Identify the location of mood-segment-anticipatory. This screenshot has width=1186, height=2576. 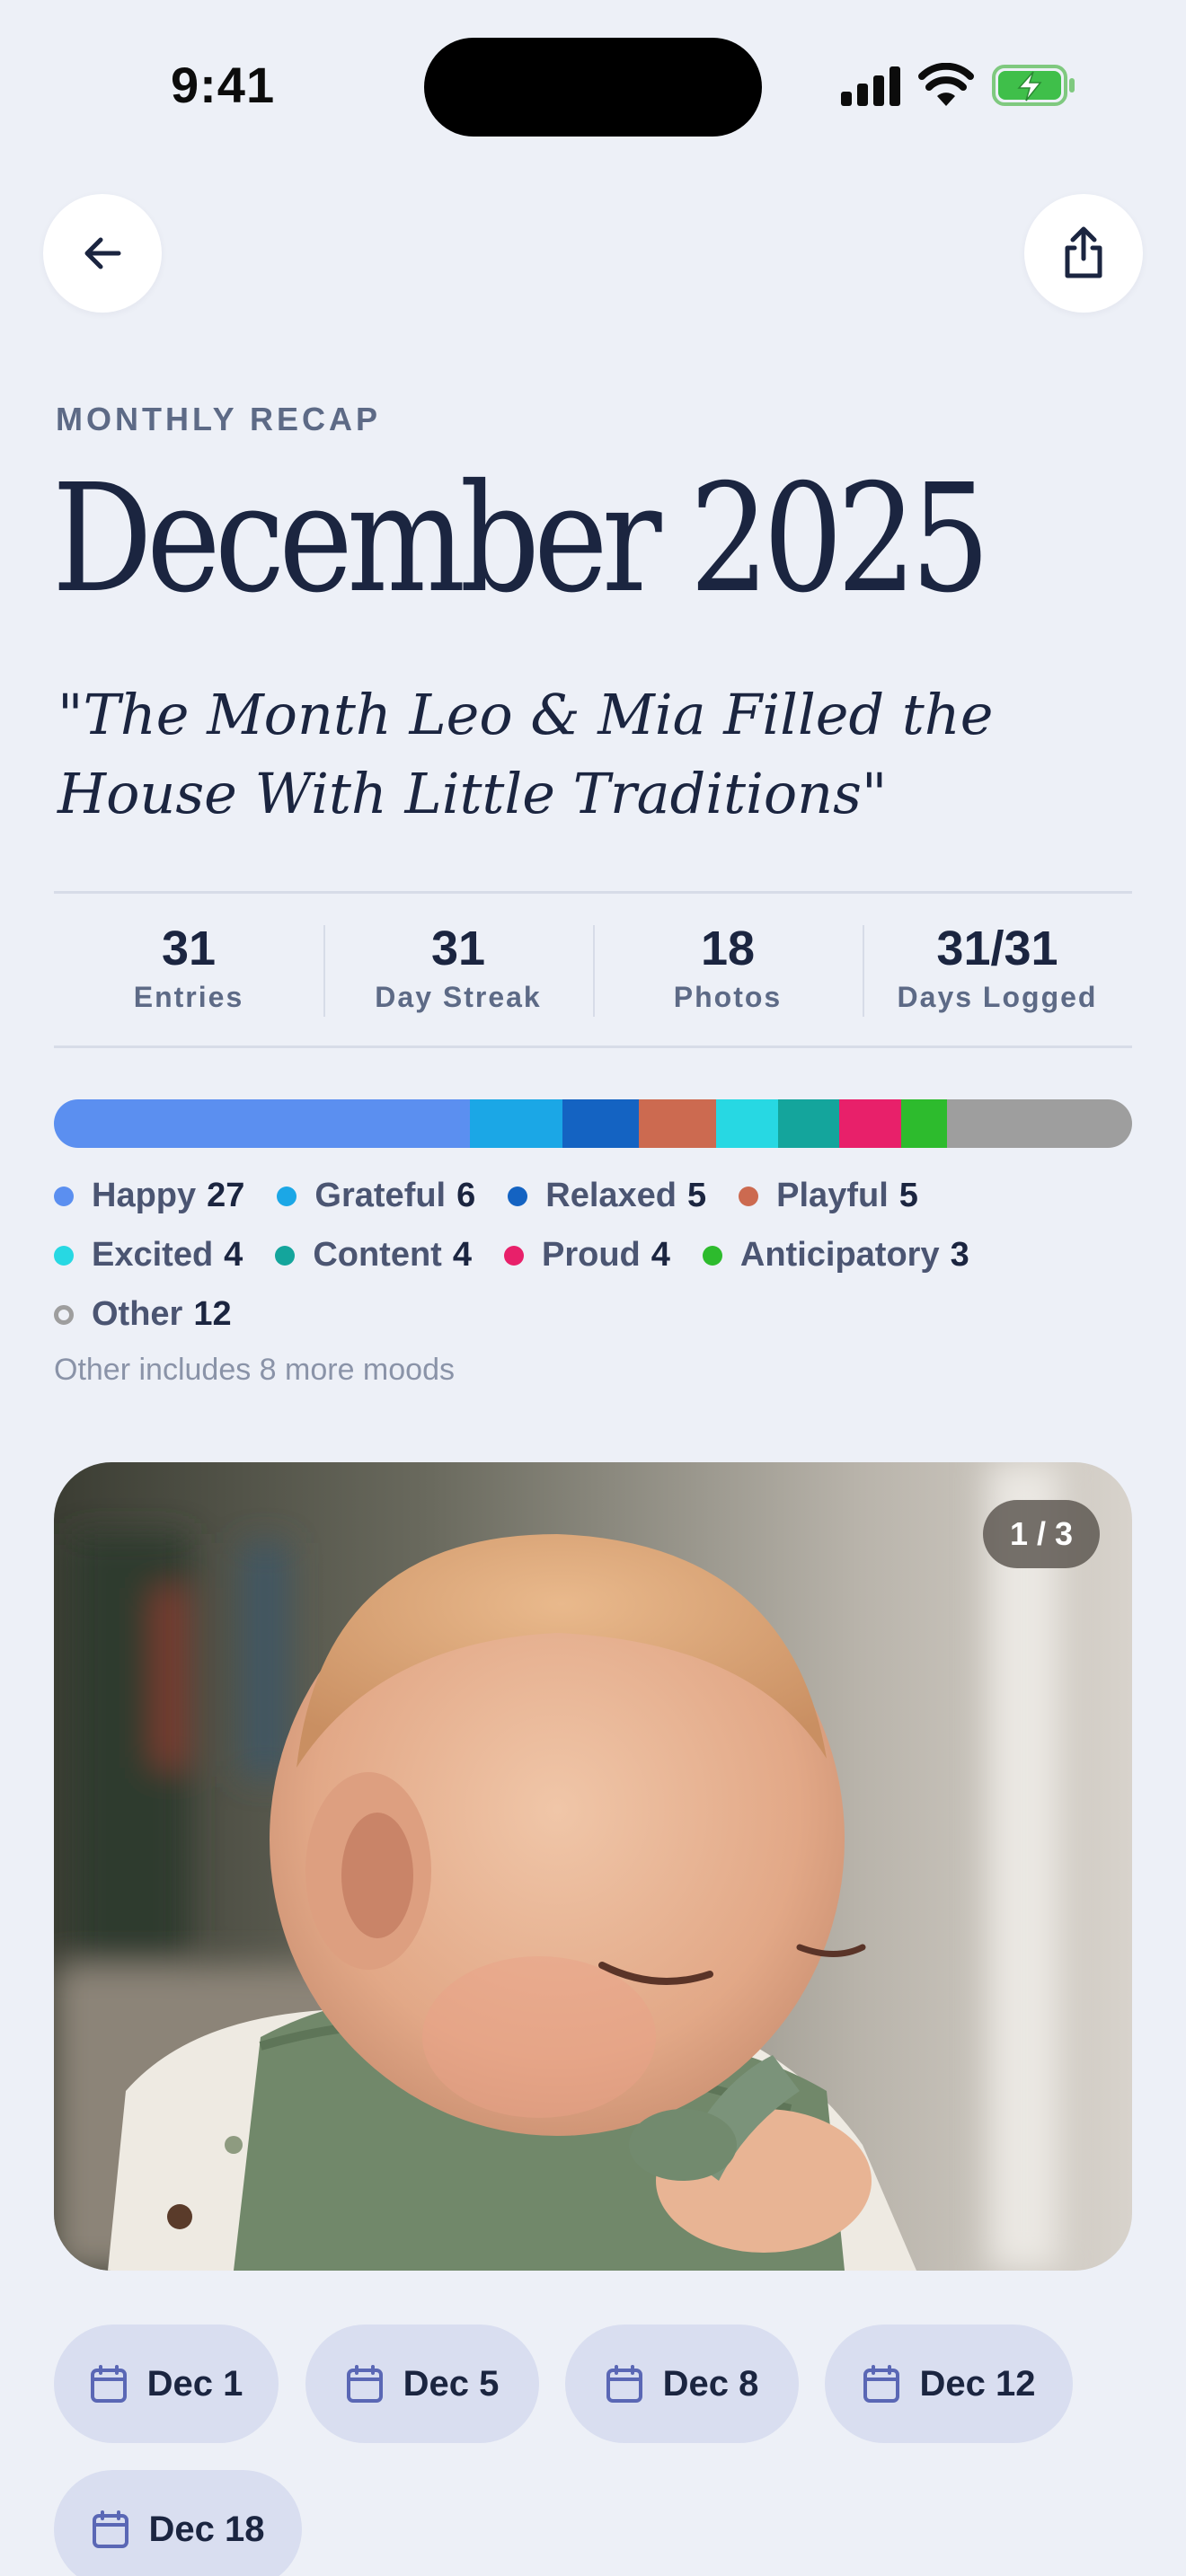
(924, 1123).